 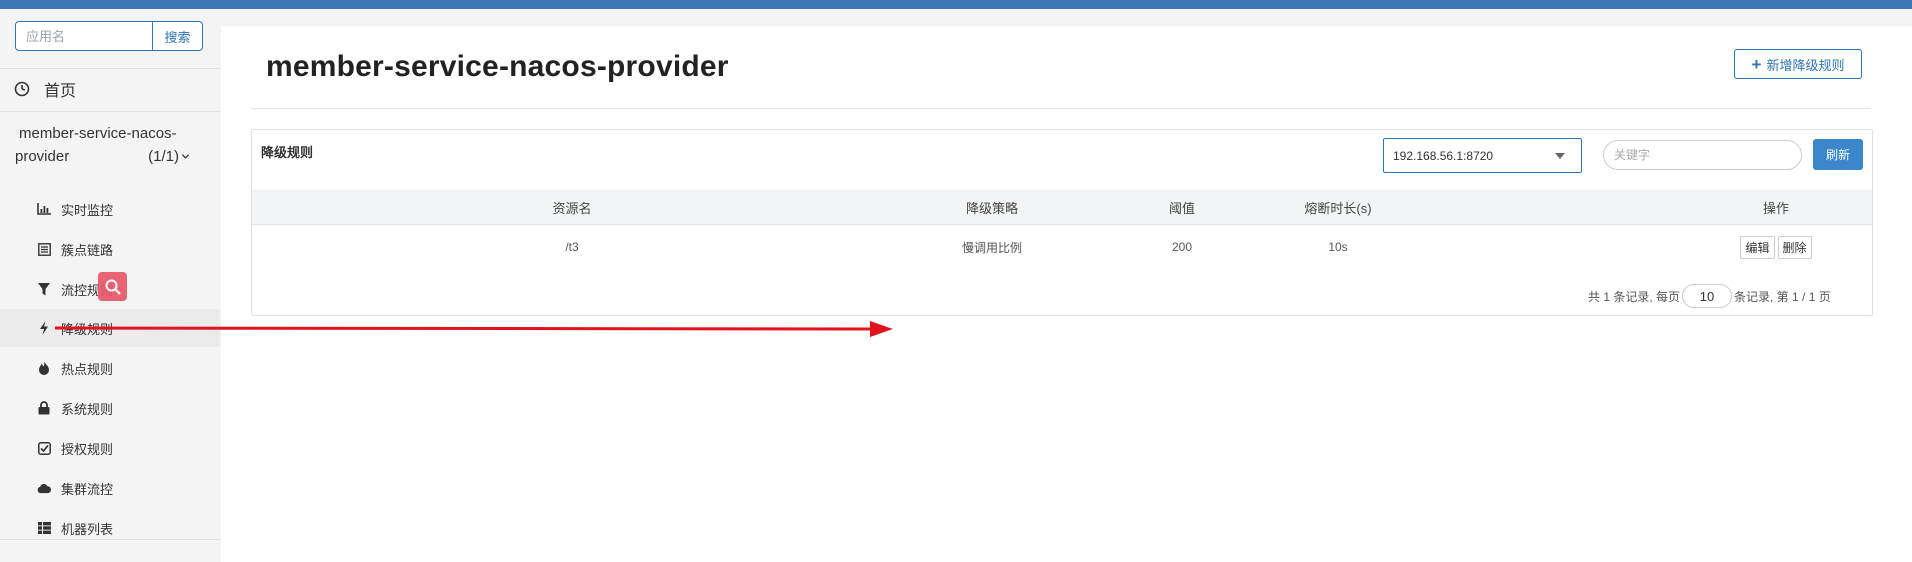 I want to click on machine-select-value: 192.168.56.1:8720, so click(x=1443, y=155).